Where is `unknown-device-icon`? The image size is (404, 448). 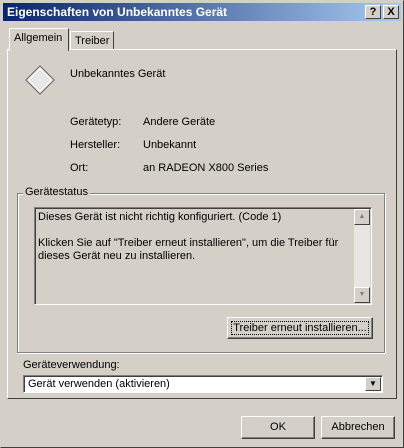
unknown-device-icon is located at coordinates (40, 80).